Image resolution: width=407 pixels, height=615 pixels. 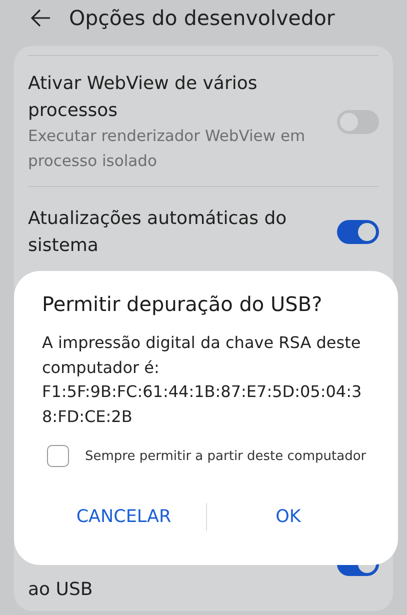 I want to click on setting-title: Atualizações automáticas do sistema, so click(x=158, y=232).